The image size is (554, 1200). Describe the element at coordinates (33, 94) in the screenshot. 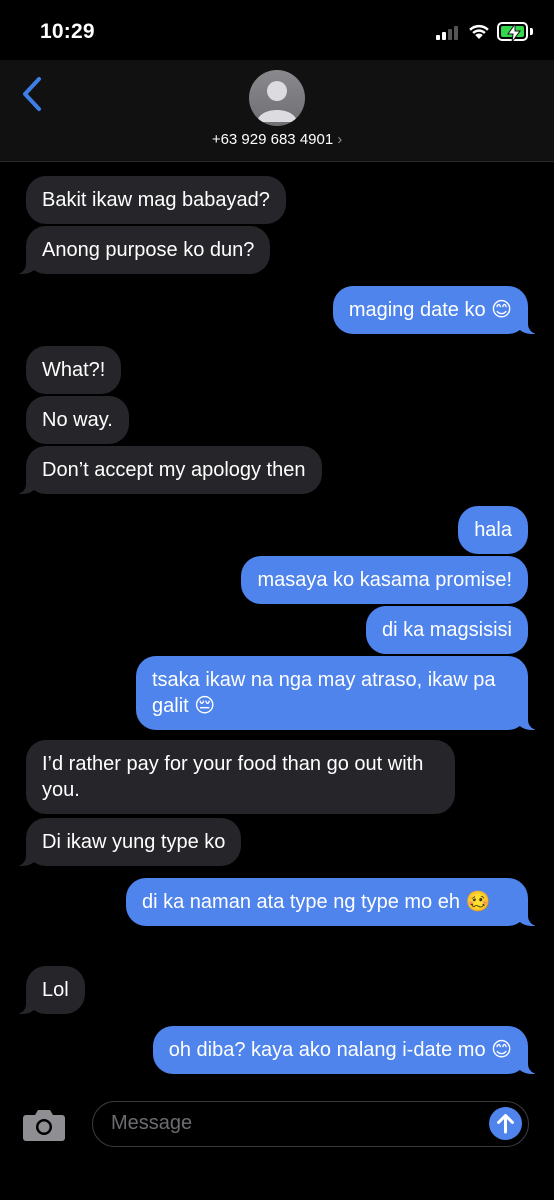

I see `chevron-left-icon` at that location.